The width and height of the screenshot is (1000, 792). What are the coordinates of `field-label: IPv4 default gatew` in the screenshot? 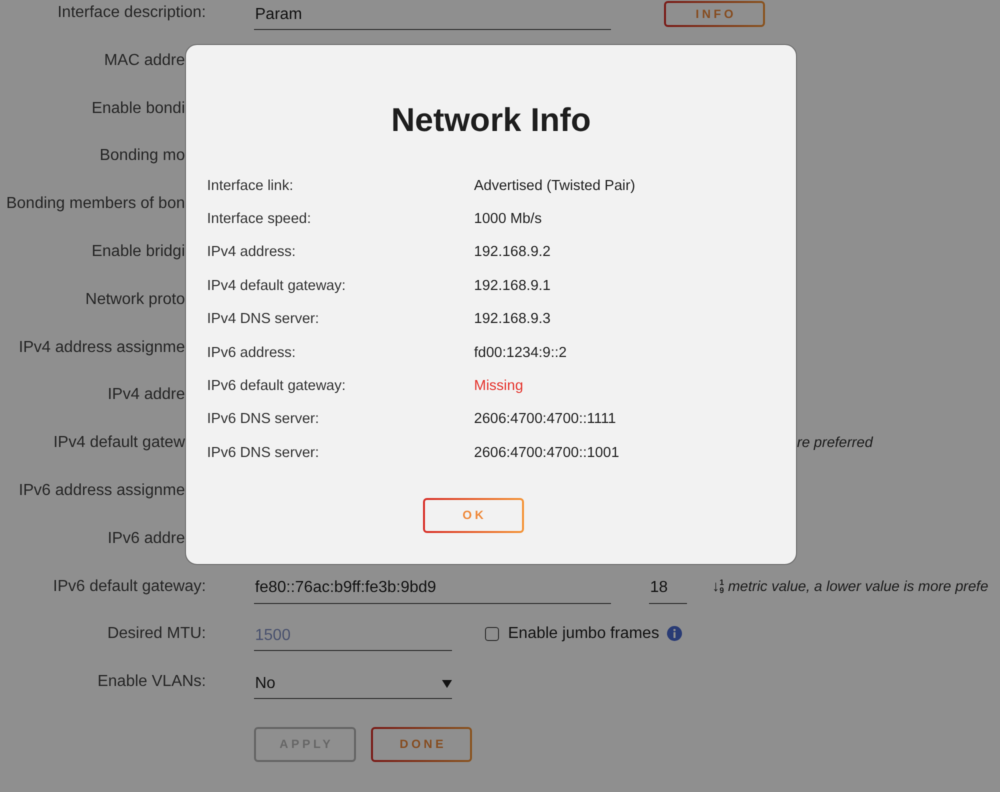 It's located at (118, 443).